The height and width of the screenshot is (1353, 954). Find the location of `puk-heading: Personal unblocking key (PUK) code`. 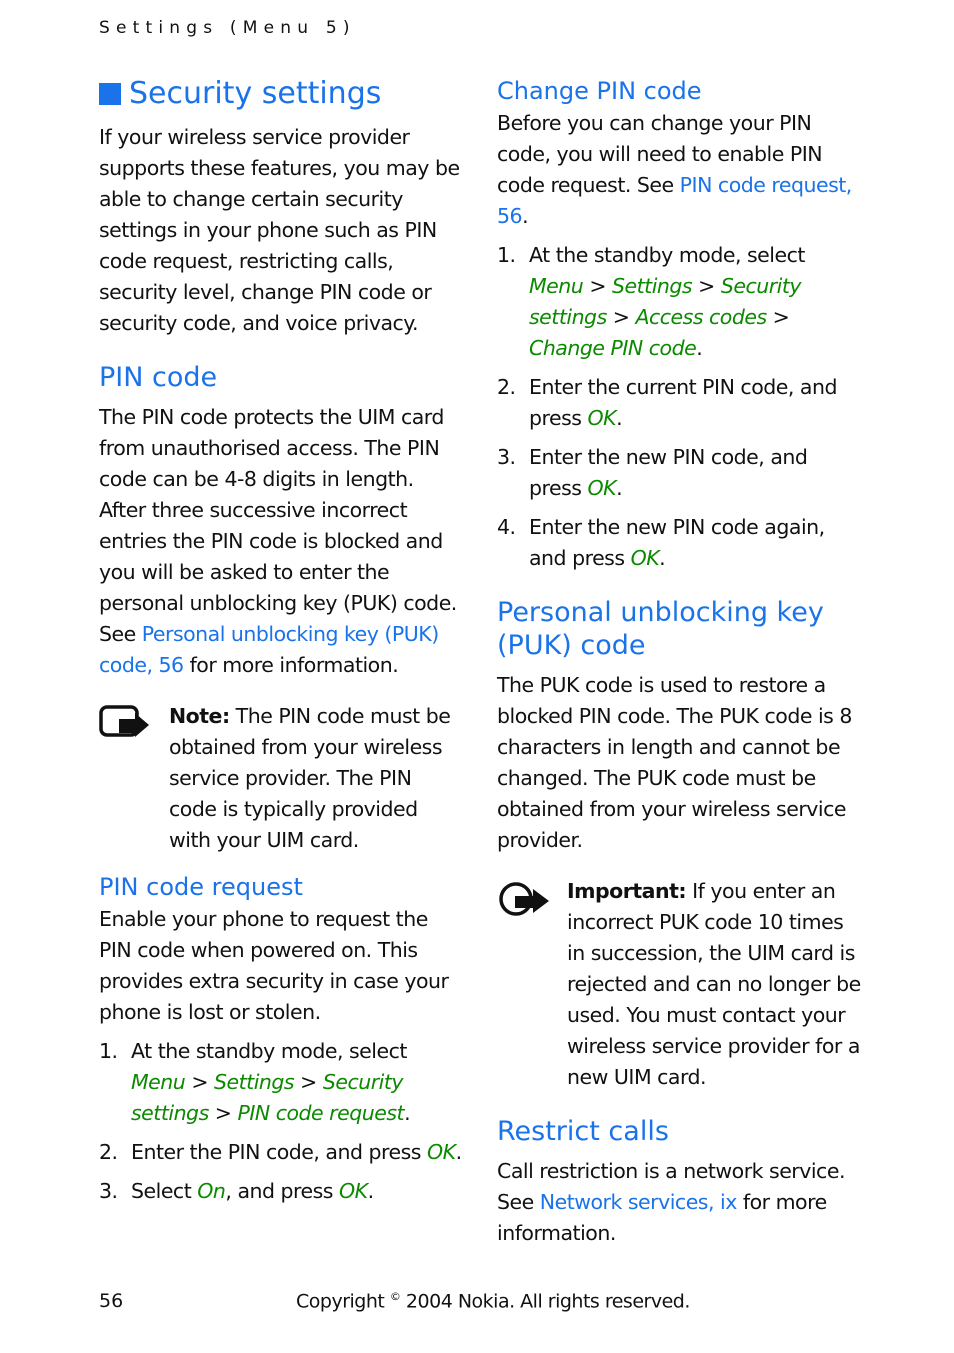

puk-heading: Personal unblocking key (PUK) code is located at coordinates (660, 629).